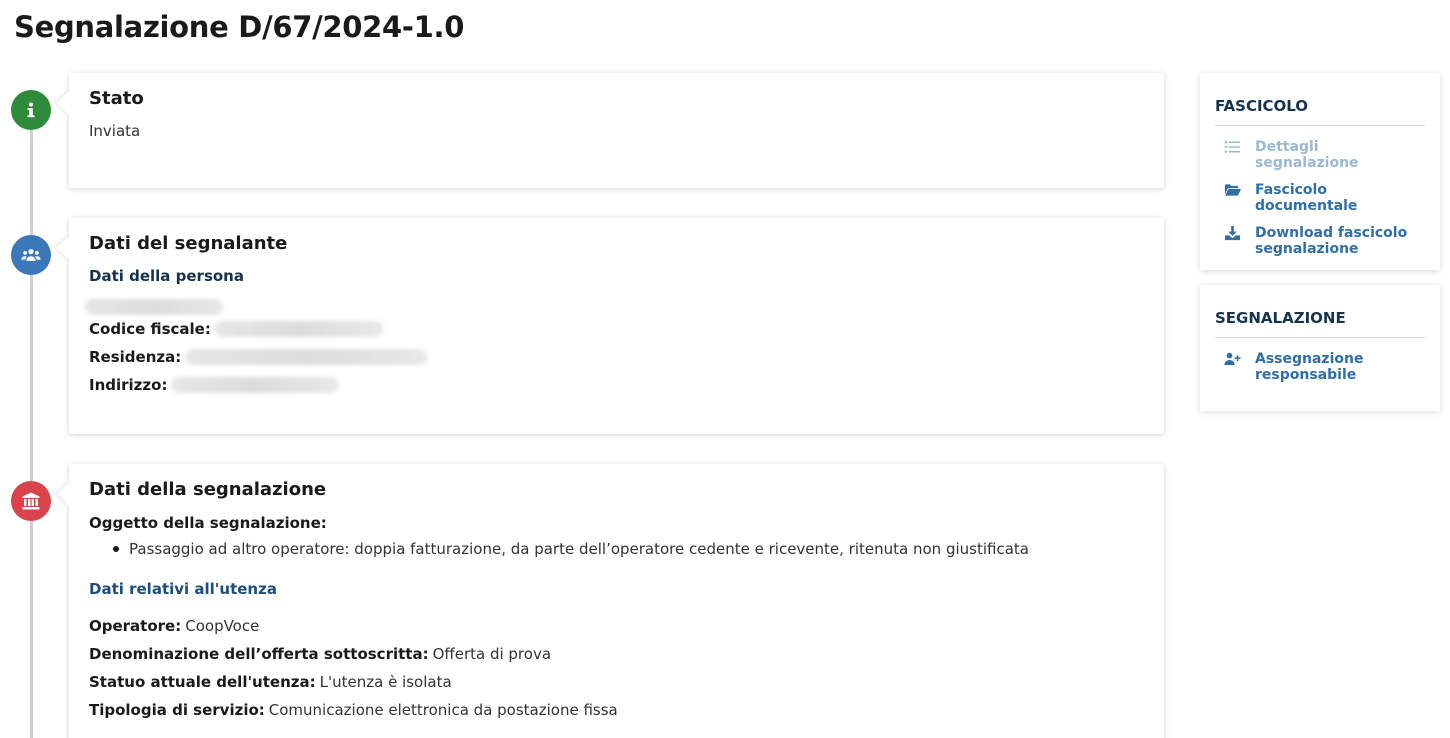 The image size is (1450, 738). Describe the element at coordinates (208, 523) in the screenshot. I see `oggetto-label: Oggetto della segnalazione:` at that location.